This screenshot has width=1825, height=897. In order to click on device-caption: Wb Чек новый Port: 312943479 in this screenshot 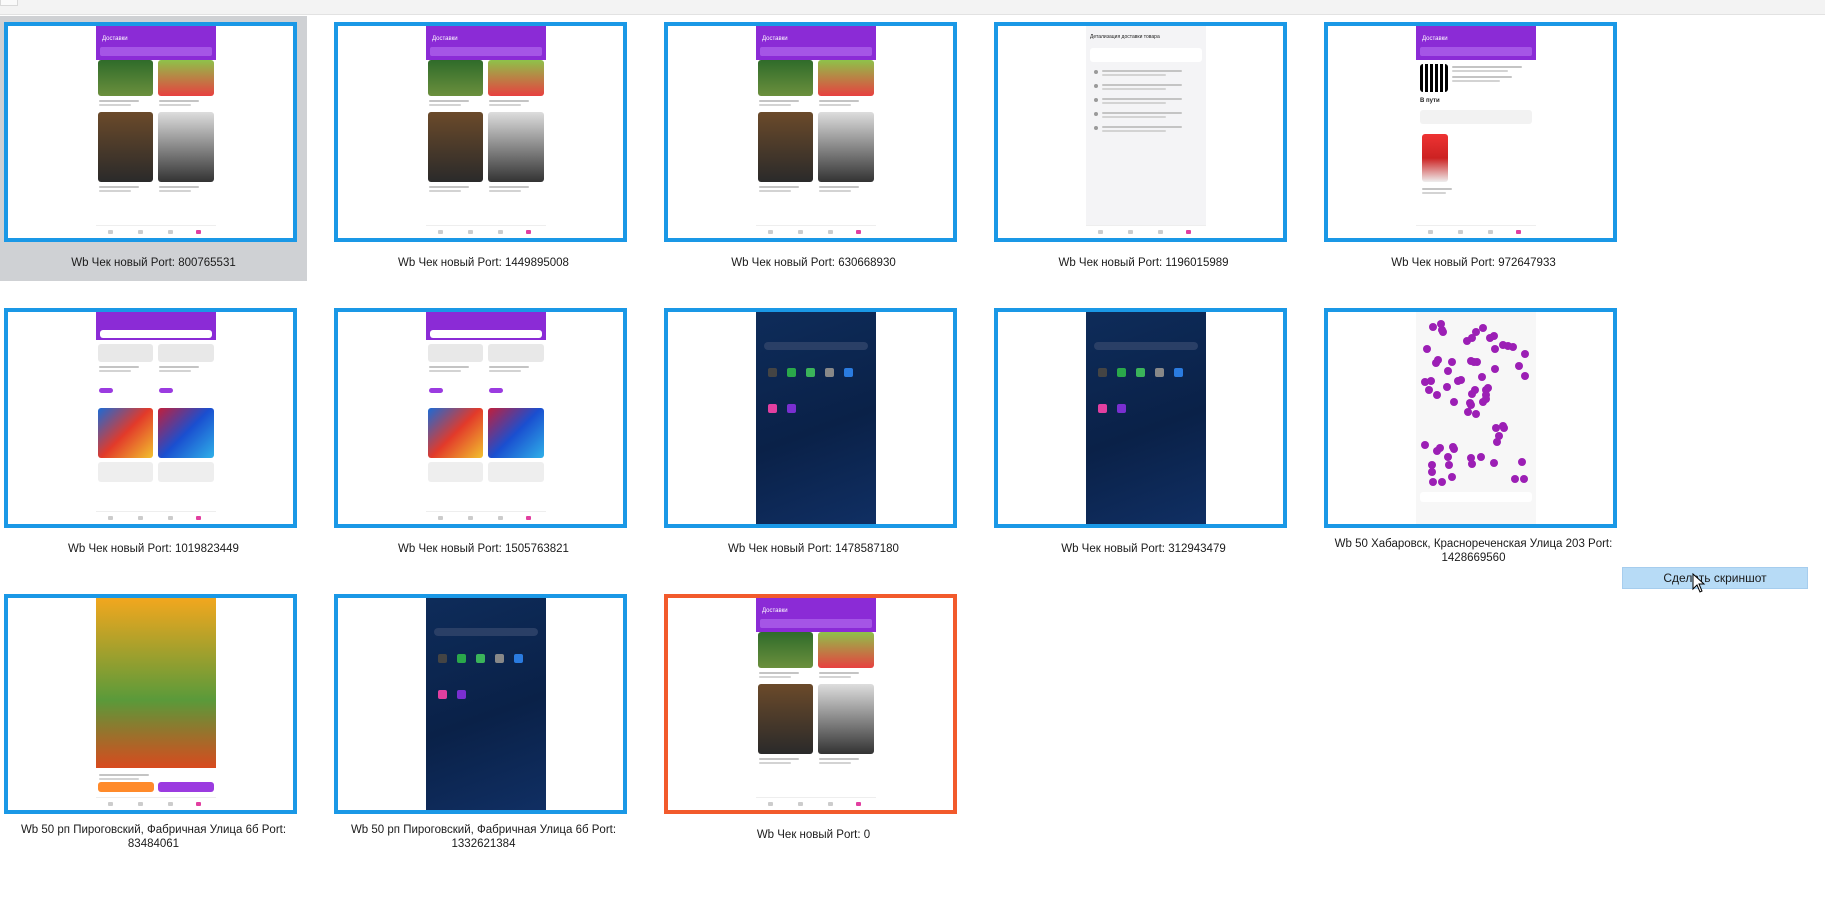, I will do `click(1143, 549)`.